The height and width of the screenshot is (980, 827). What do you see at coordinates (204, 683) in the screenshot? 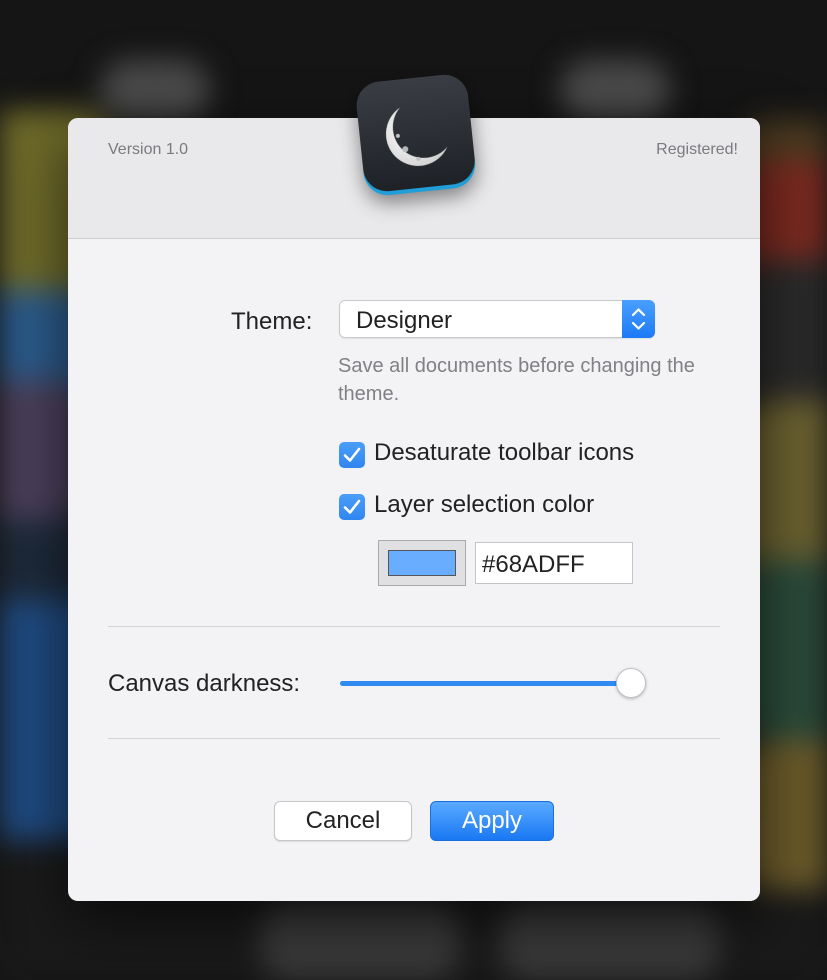
I see `canvas-darkness-label: Canvas darkness:` at bounding box center [204, 683].